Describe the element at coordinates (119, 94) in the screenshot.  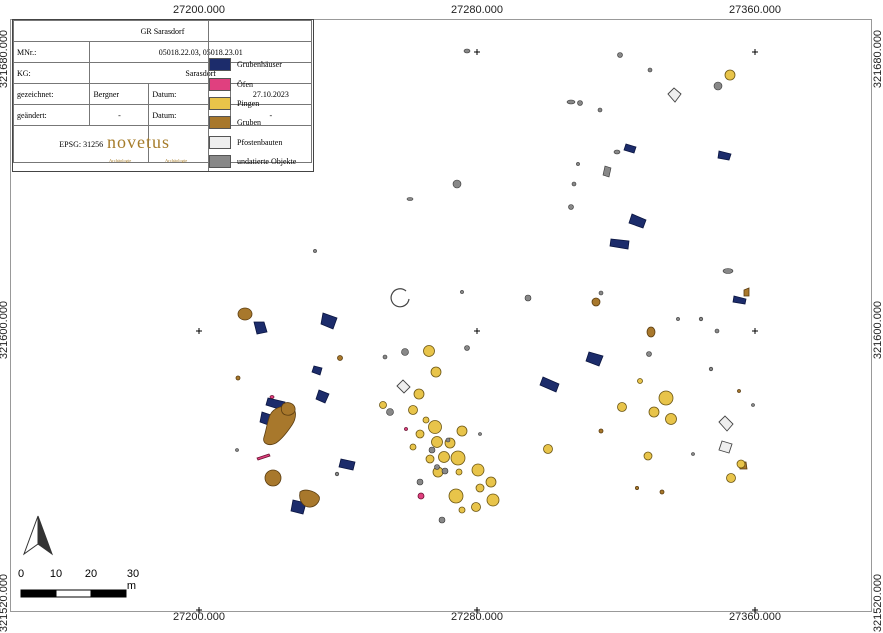
I see `drawn-by: Bergner` at that location.